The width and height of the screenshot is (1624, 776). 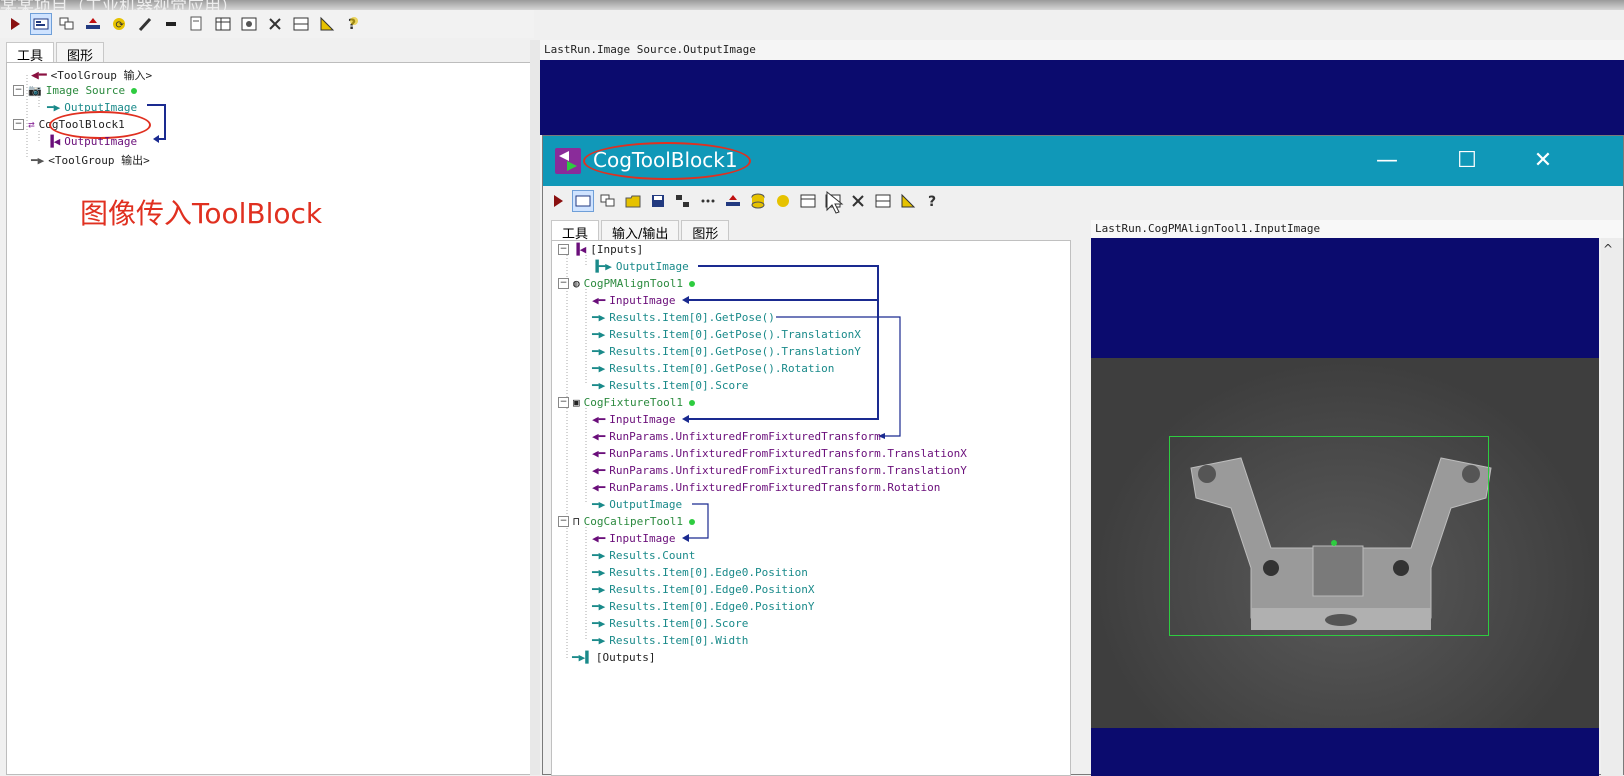 What do you see at coordinates (626, 283) in the screenshot?
I see `tree-tool-pmalign: − ◍ CogPMAlignTool1` at bounding box center [626, 283].